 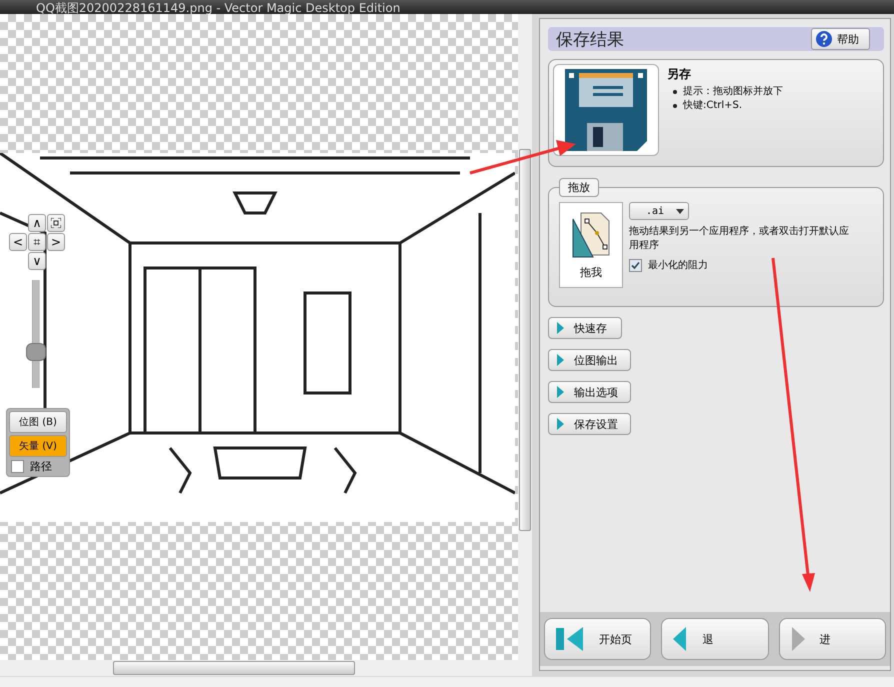 What do you see at coordinates (679, 74) in the screenshot?
I see `save-as-title: 另存` at bounding box center [679, 74].